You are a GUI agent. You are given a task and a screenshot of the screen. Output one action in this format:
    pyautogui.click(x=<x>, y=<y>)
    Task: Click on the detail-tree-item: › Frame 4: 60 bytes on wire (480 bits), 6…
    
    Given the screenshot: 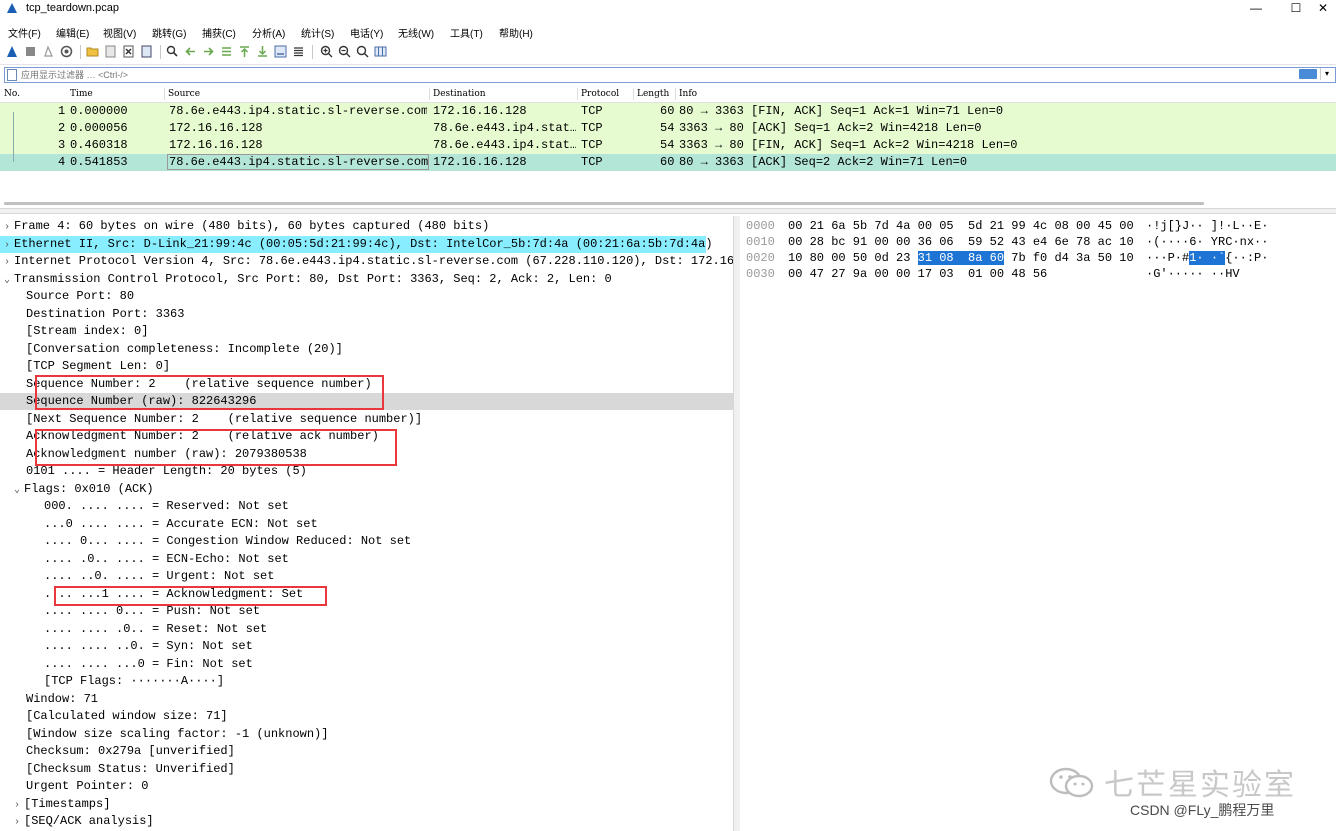 What is the action you would take?
    pyautogui.click(x=244, y=226)
    